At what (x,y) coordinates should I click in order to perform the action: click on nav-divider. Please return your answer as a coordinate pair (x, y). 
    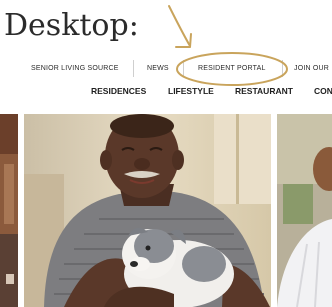
    Looking at the image, I should click on (133, 68).